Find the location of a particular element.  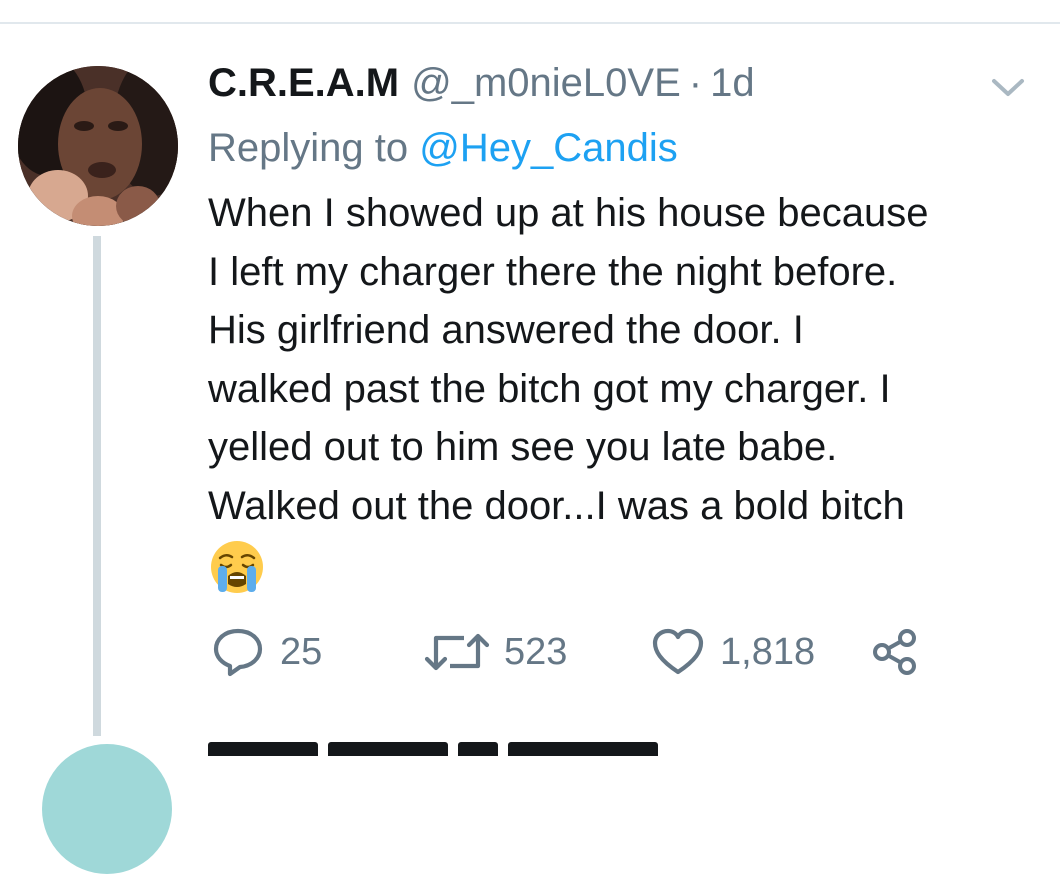

chevron-down-icon is located at coordinates (1008, 87).